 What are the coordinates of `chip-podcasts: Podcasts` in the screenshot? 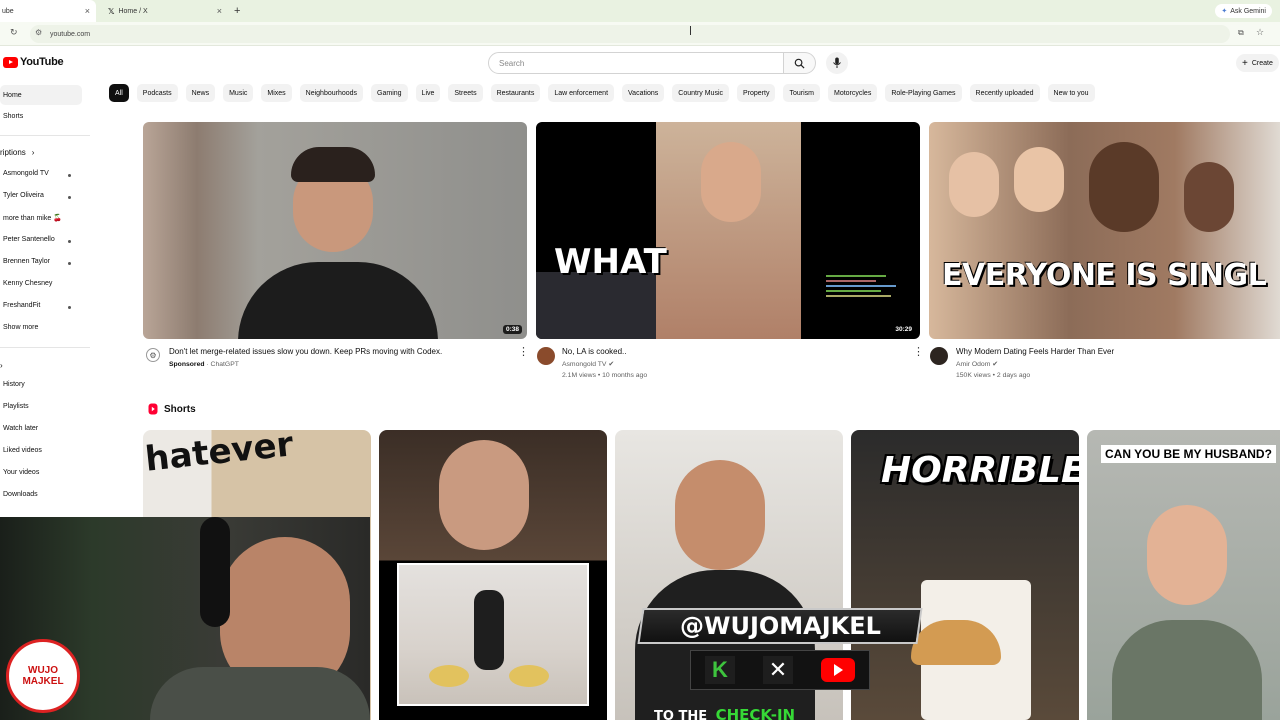 It's located at (157, 93).